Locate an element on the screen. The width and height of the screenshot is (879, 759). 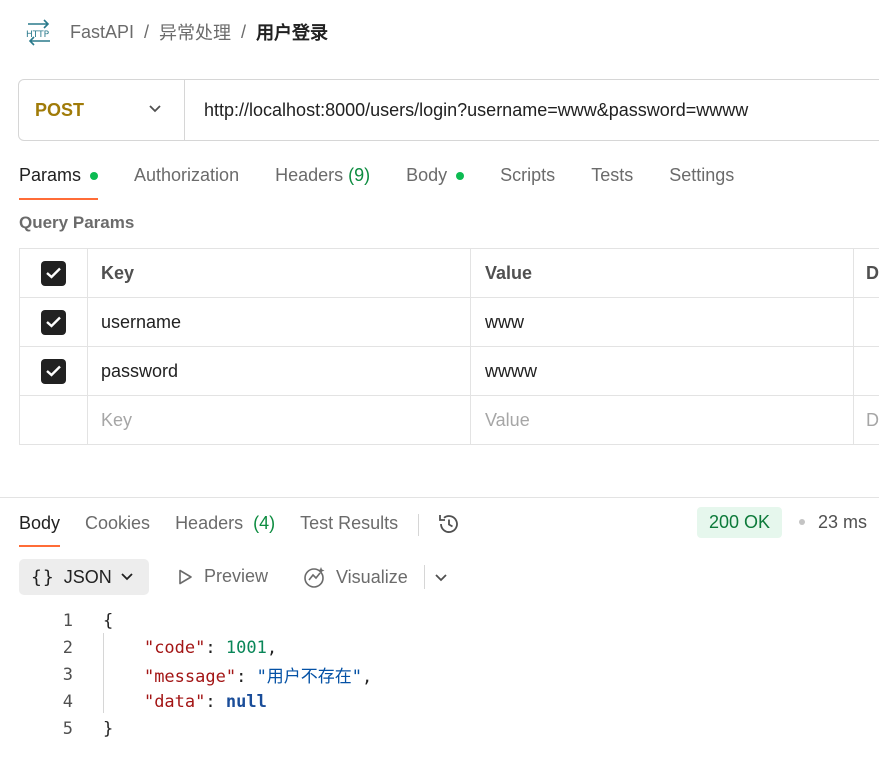
response-tab-cookies: Cookies is located at coordinates (117, 528).